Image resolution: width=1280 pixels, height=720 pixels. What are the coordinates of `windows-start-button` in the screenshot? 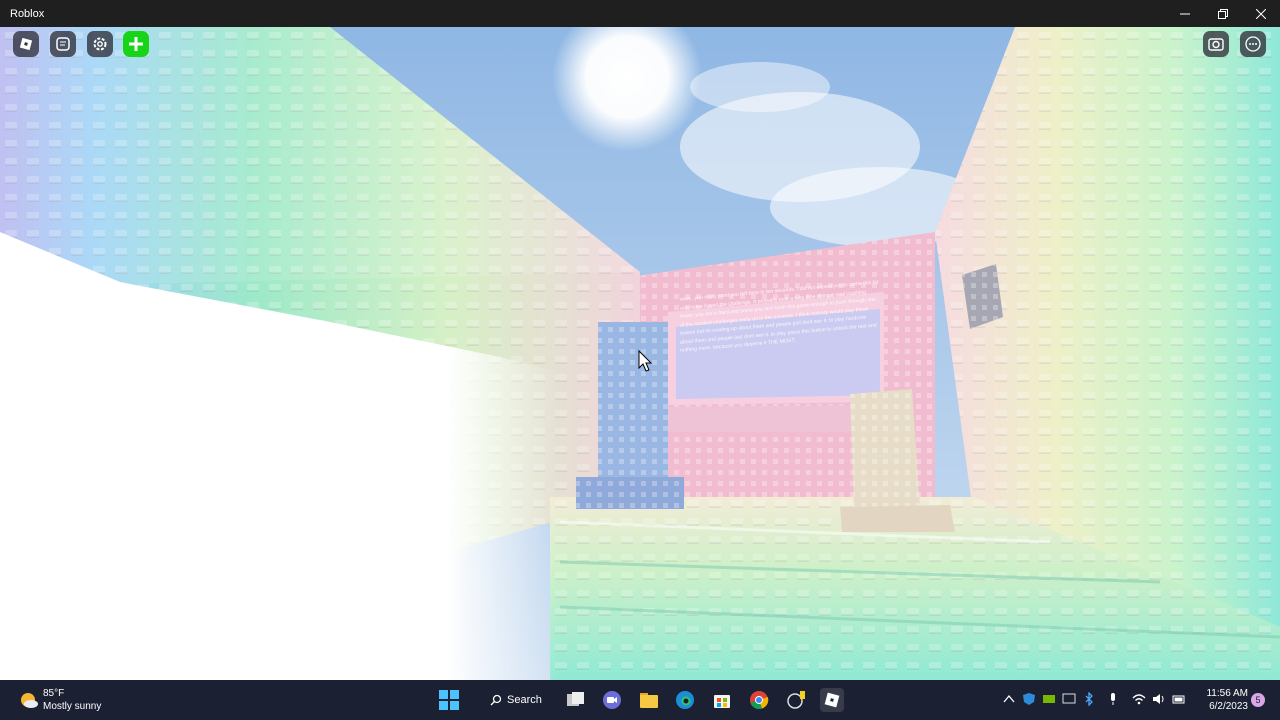 It's located at (449, 700).